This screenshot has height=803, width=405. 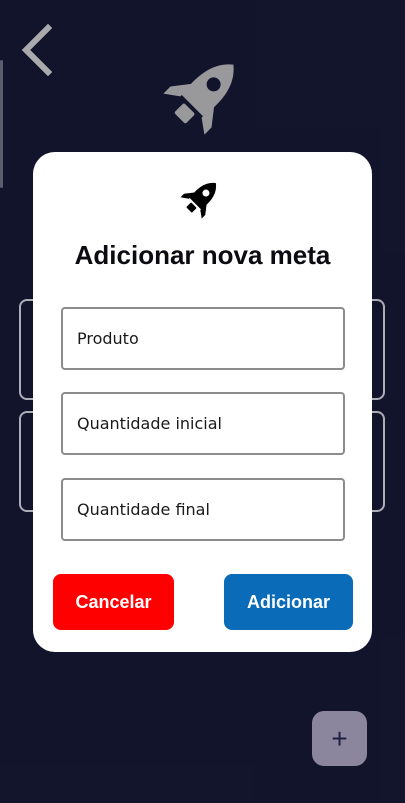 What do you see at coordinates (203, 338) in the screenshot?
I see `product-field` at bounding box center [203, 338].